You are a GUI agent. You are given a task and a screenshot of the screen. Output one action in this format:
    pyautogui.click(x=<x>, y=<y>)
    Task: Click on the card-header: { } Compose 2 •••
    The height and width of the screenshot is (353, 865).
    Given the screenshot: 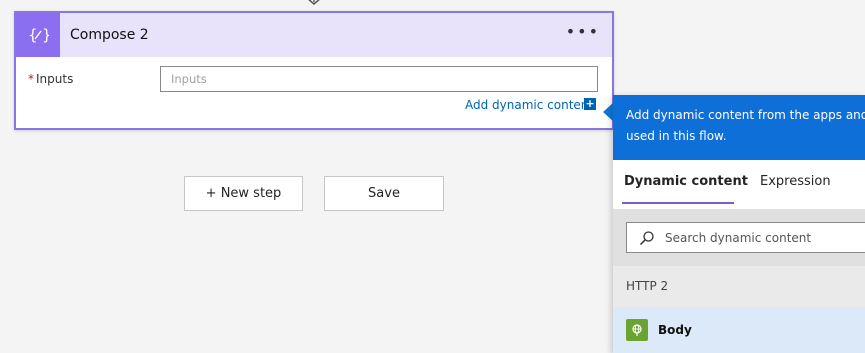 What is the action you would take?
    pyautogui.click(x=314, y=35)
    